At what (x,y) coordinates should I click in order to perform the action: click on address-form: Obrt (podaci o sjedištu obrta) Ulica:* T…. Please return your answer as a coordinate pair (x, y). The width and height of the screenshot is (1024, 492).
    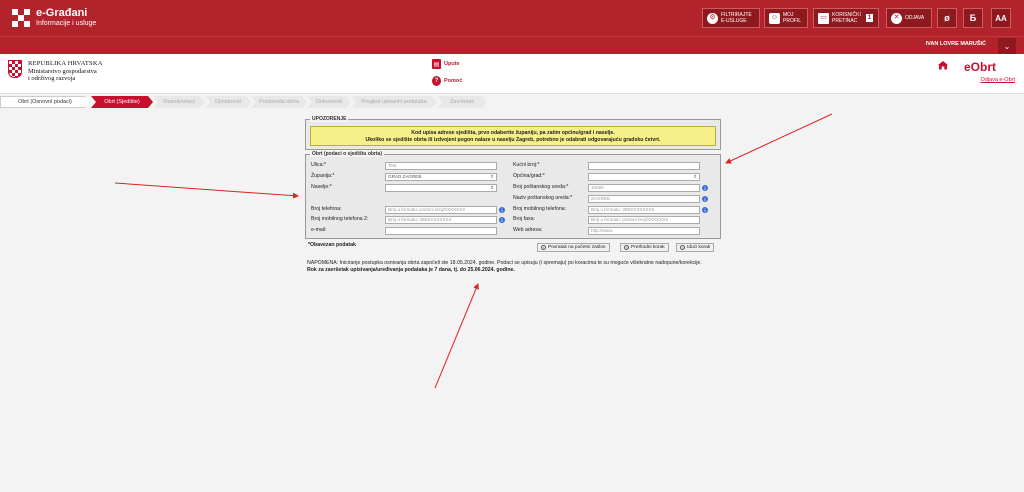
    Looking at the image, I should click on (513, 195).